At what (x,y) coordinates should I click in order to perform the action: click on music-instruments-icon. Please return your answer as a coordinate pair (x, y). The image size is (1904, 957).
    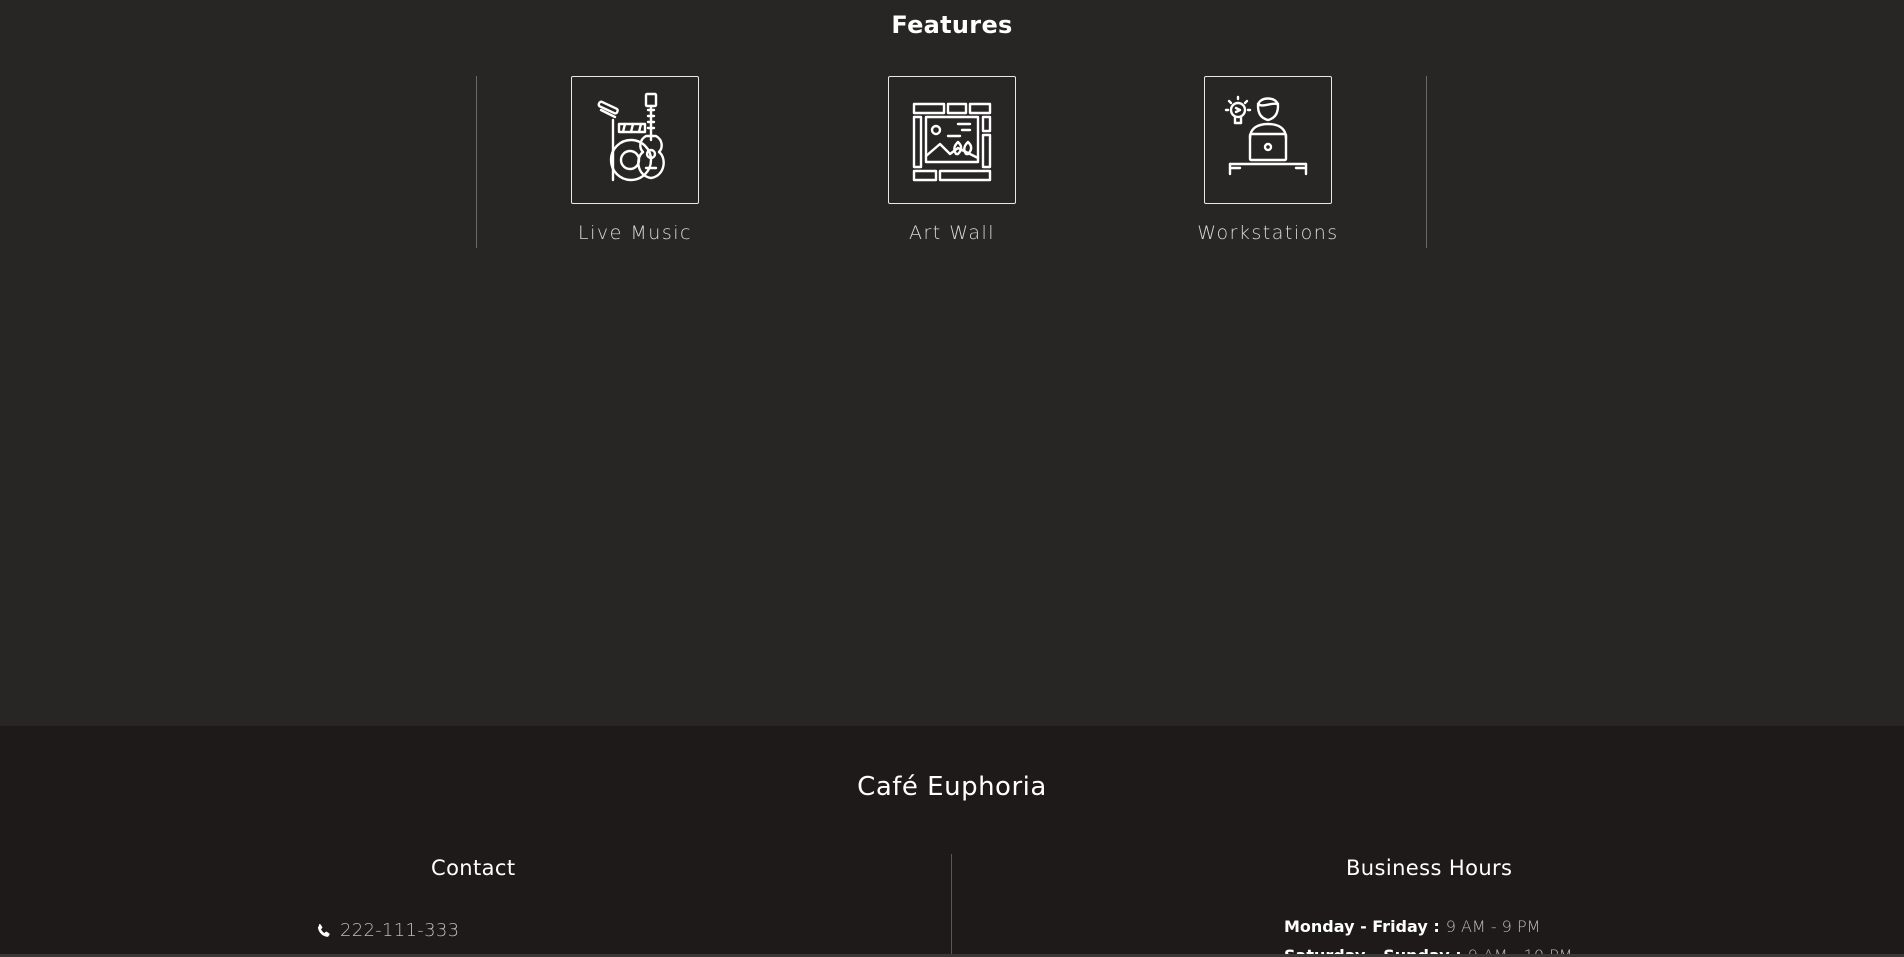
    Looking at the image, I should click on (631, 137).